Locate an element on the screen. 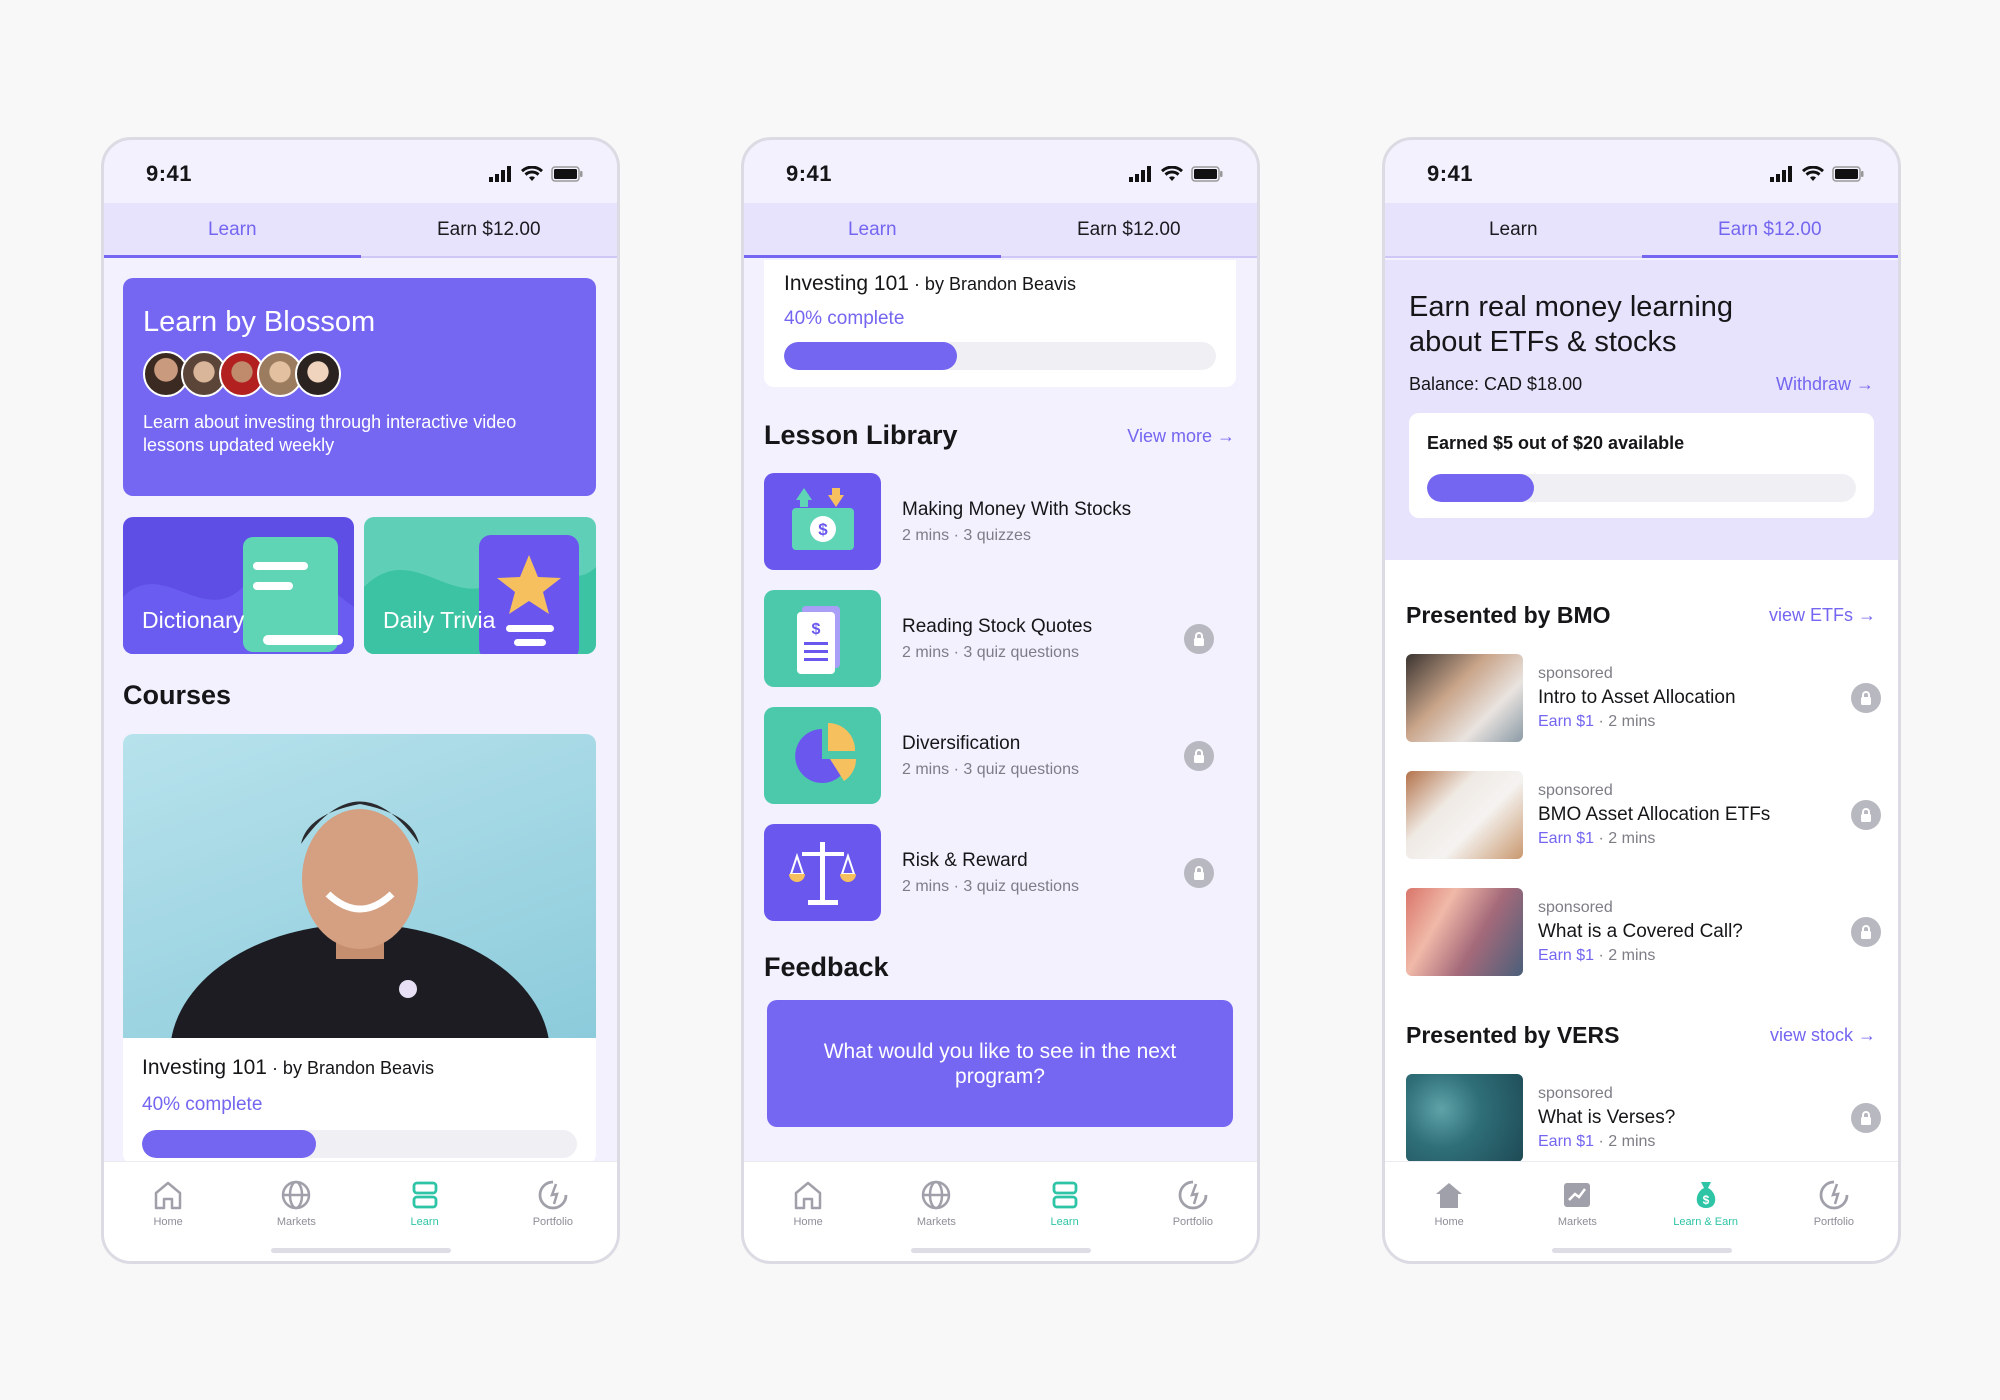 The width and height of the screenshot is (2000, 1400). markets-chart-icon is located at coordinates (1577, 1195).